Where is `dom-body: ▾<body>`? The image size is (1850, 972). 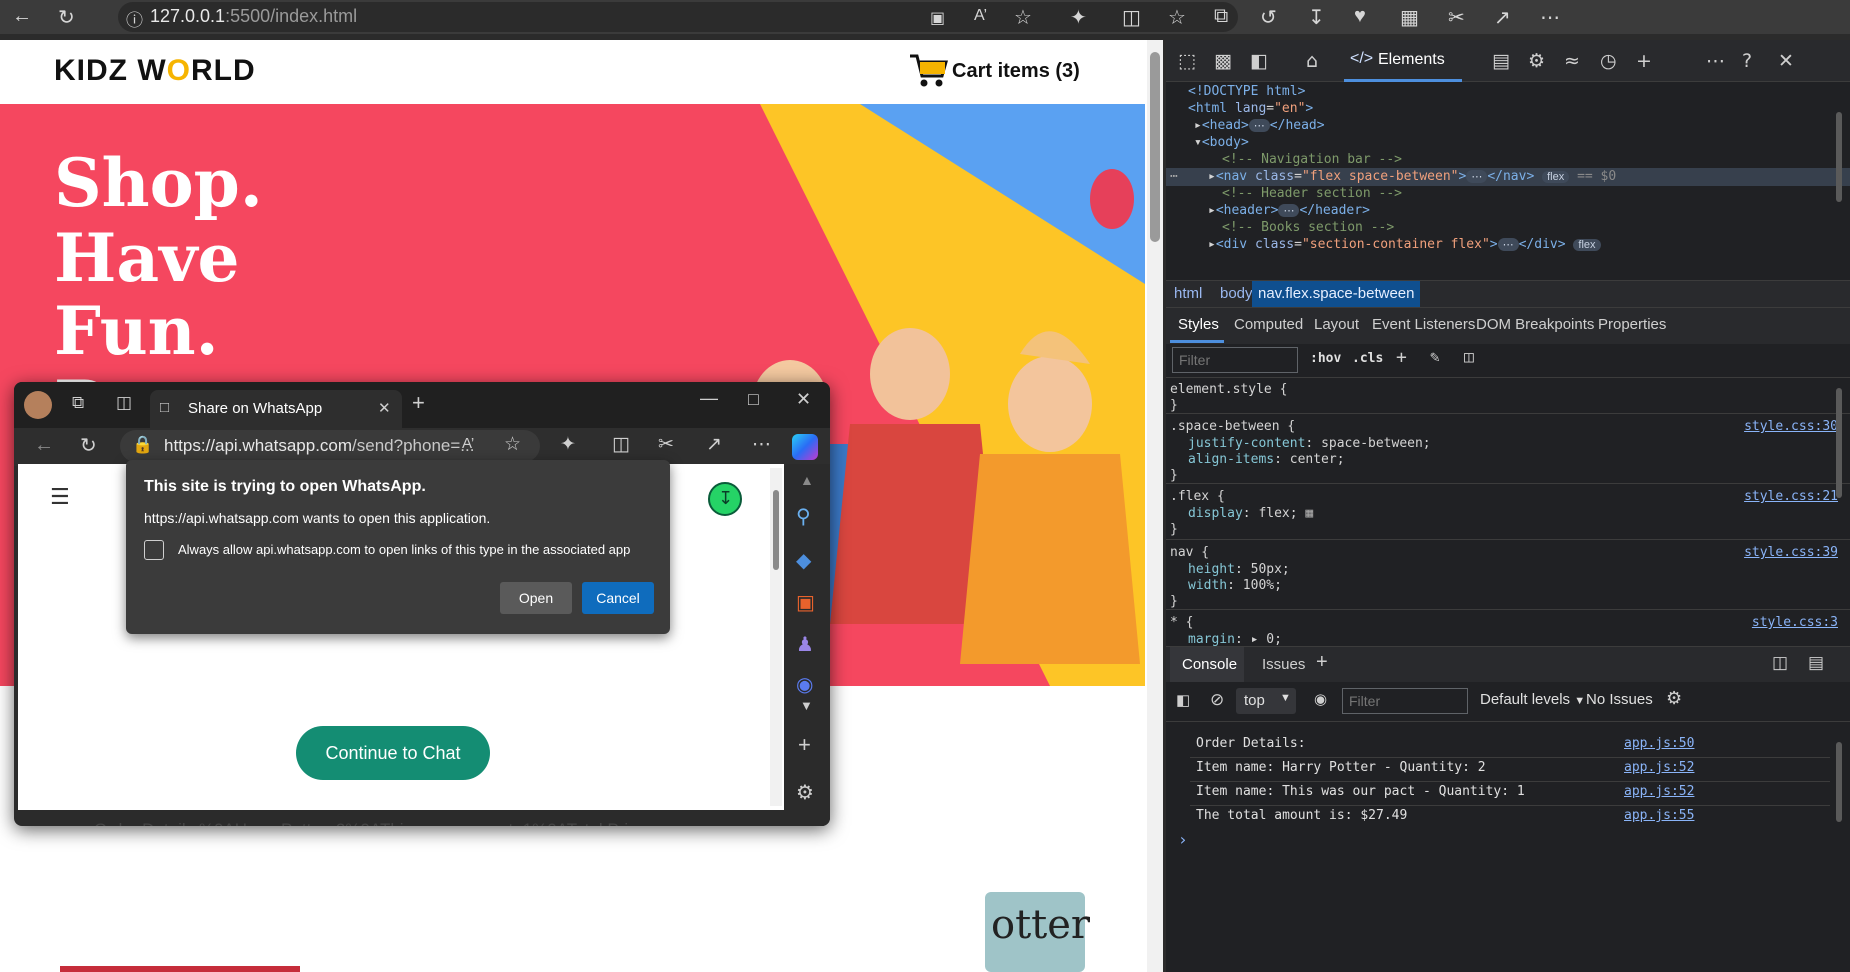 dom-body: ▾<body> is located at coordinates (1221, 142).